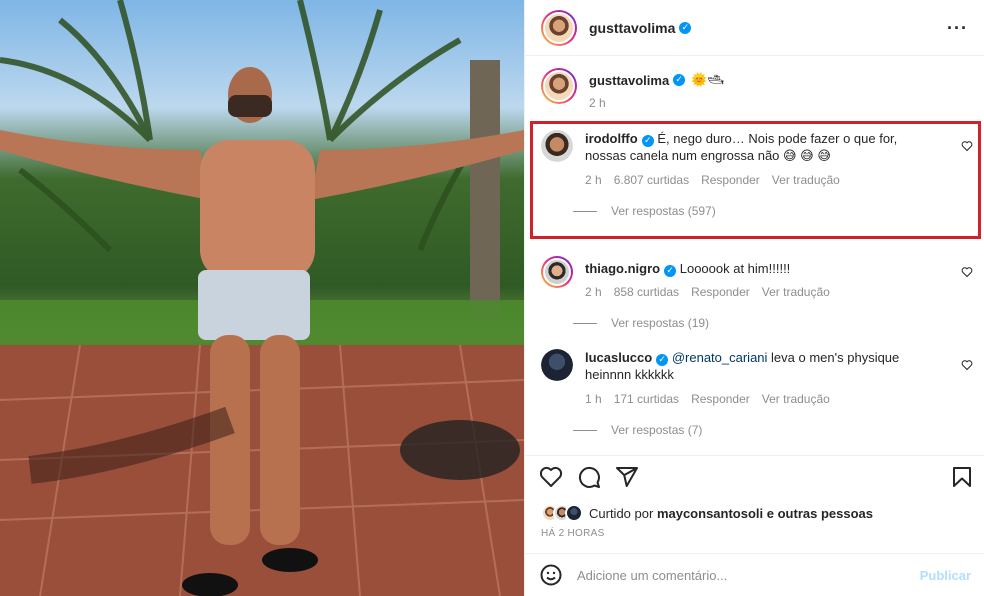 This screenshot has width=984, height=596. I want to click on commenter-username: thiago.nigro, so click(622, 268).